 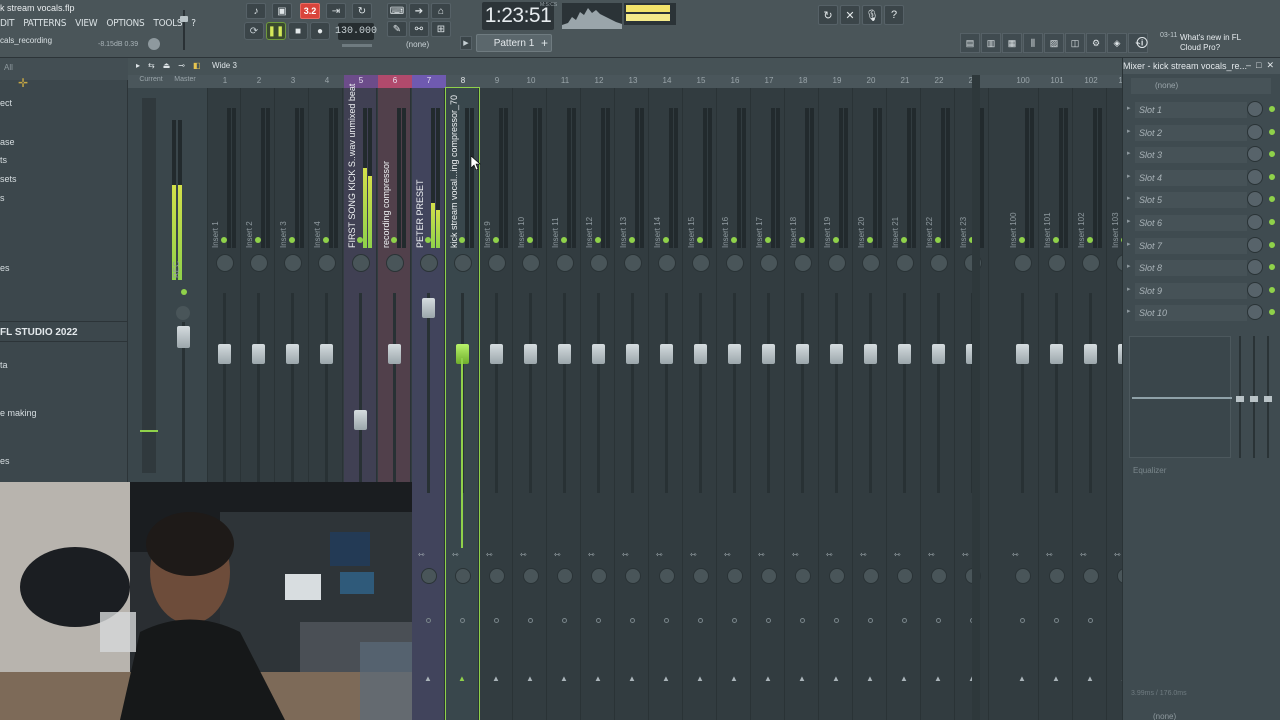 I want to click on effect-slot: ▸ Slot 5, so click(x=1201, y=199).